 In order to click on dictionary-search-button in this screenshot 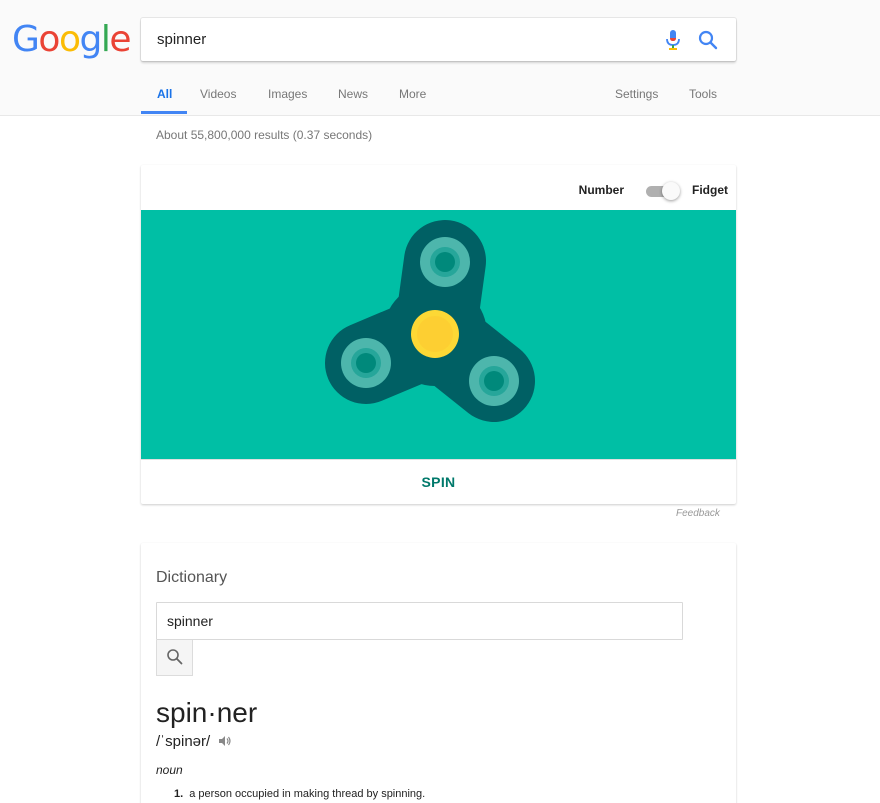, I will do `click(174, 658)`.